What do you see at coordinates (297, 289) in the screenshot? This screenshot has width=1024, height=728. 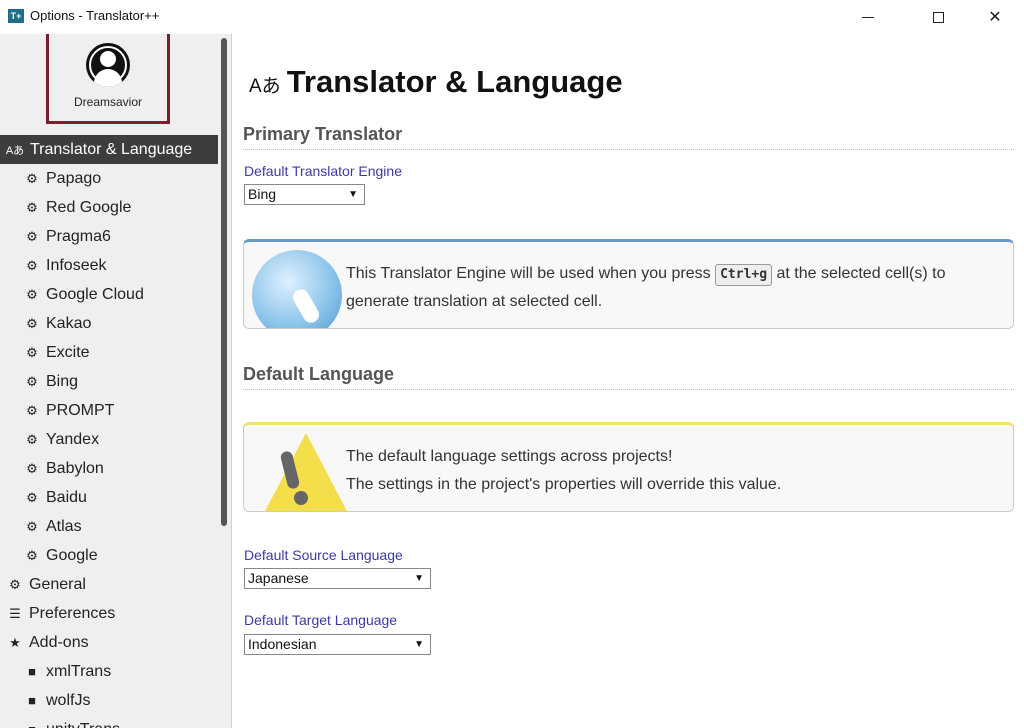 I see `info-icon` at bounding box center [297, 289].